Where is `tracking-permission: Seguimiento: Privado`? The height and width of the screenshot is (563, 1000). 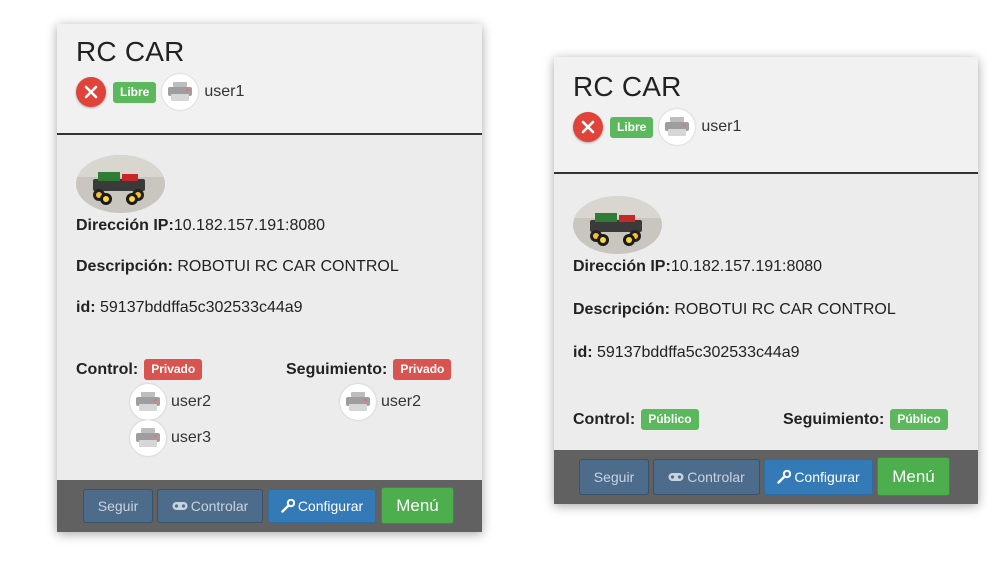 tracking-permission: Seguimiento: Privado is located at coordinates (369, 369).